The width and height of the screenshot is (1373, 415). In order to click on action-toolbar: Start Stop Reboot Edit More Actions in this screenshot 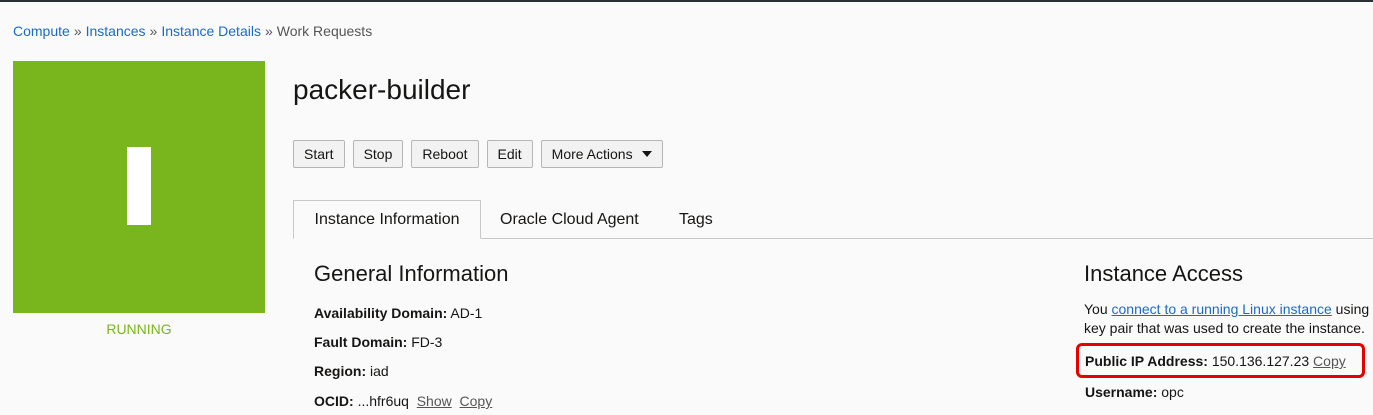, I will do `click(478, 154)`.